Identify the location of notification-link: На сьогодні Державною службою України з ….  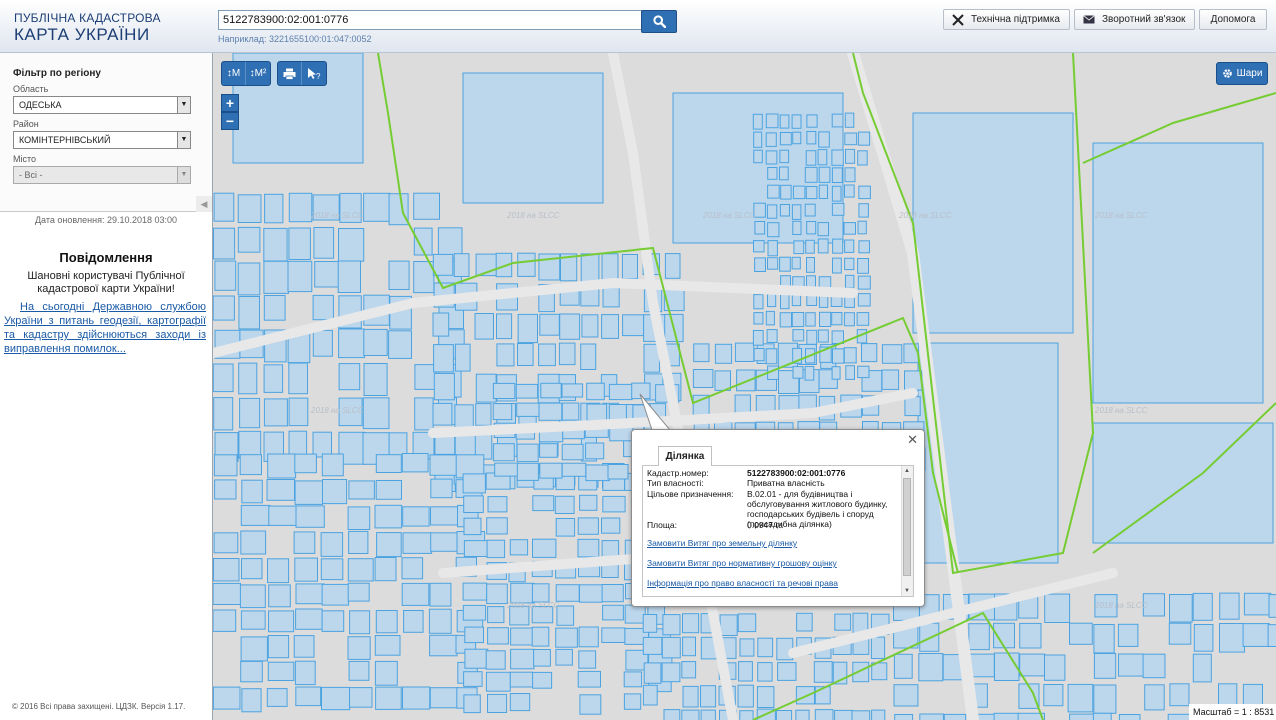
(105, 328).